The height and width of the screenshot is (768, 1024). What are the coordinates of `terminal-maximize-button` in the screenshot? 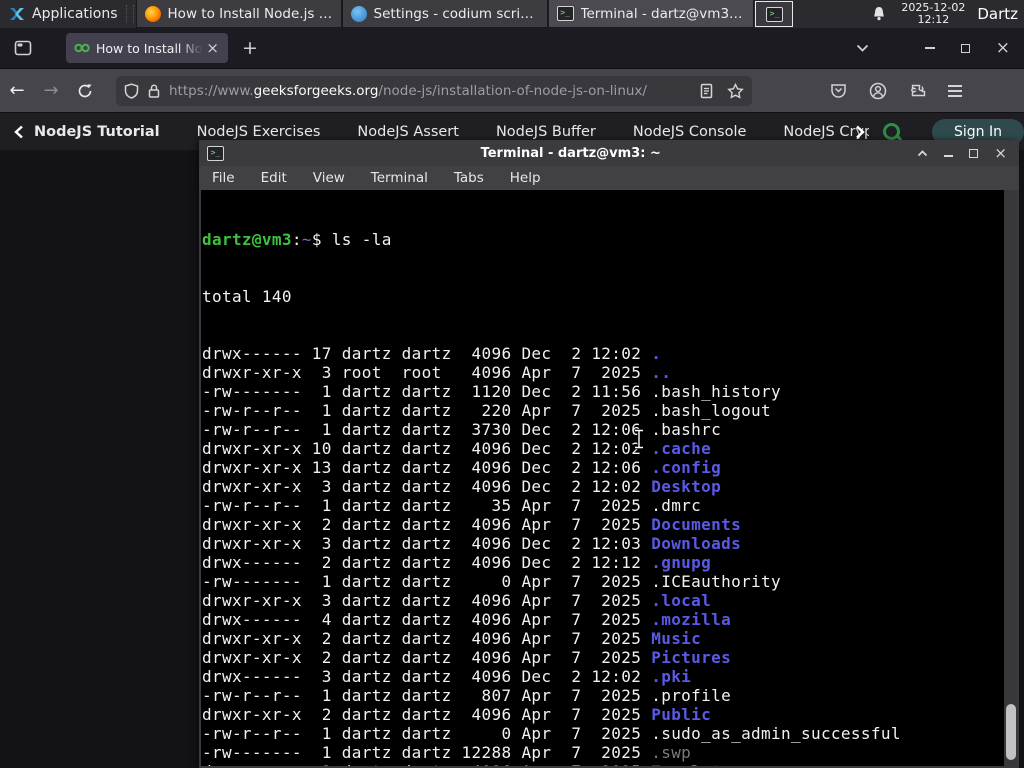 It's located at (974, 153).